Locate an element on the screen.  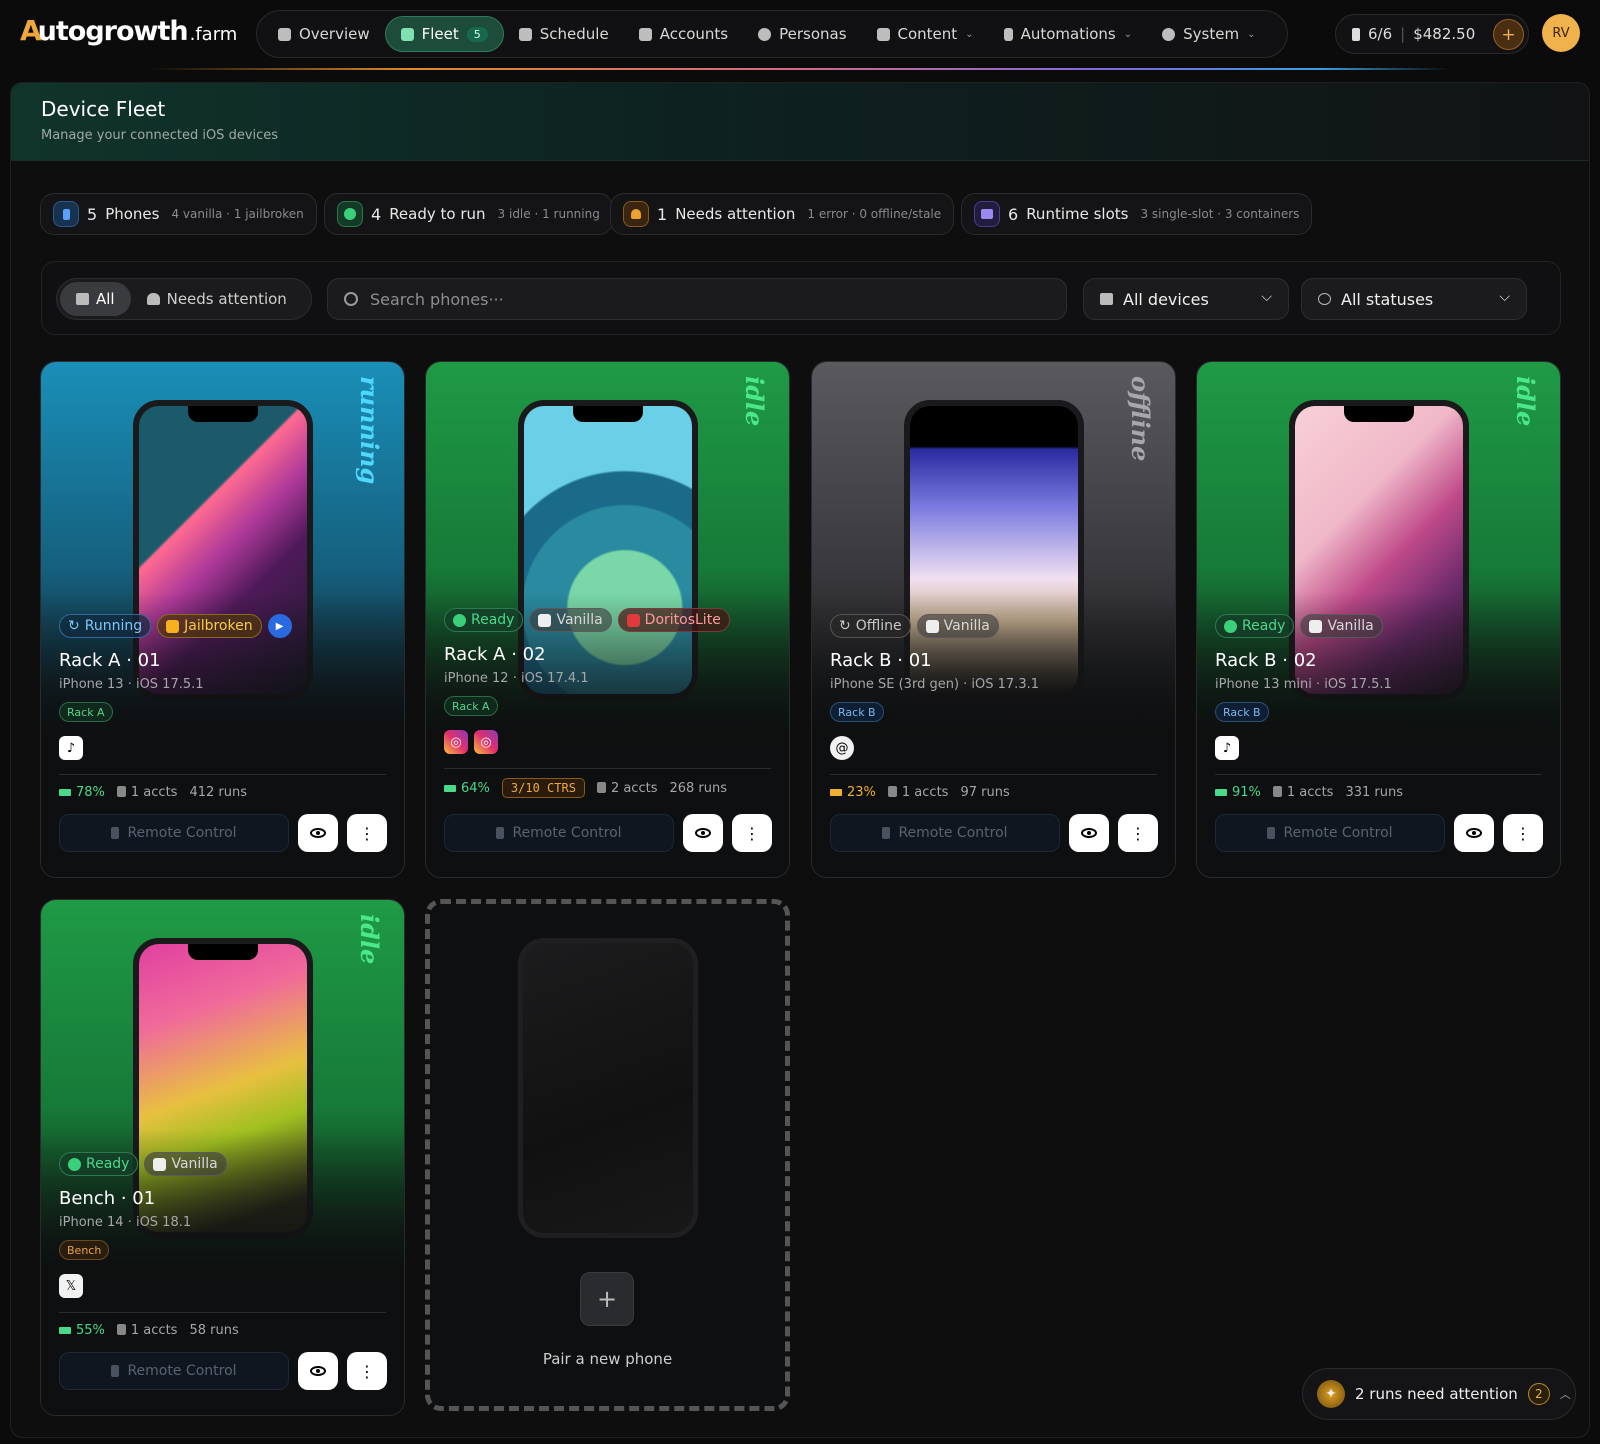
chip-label: Ready is located at coordinates (493, 620).